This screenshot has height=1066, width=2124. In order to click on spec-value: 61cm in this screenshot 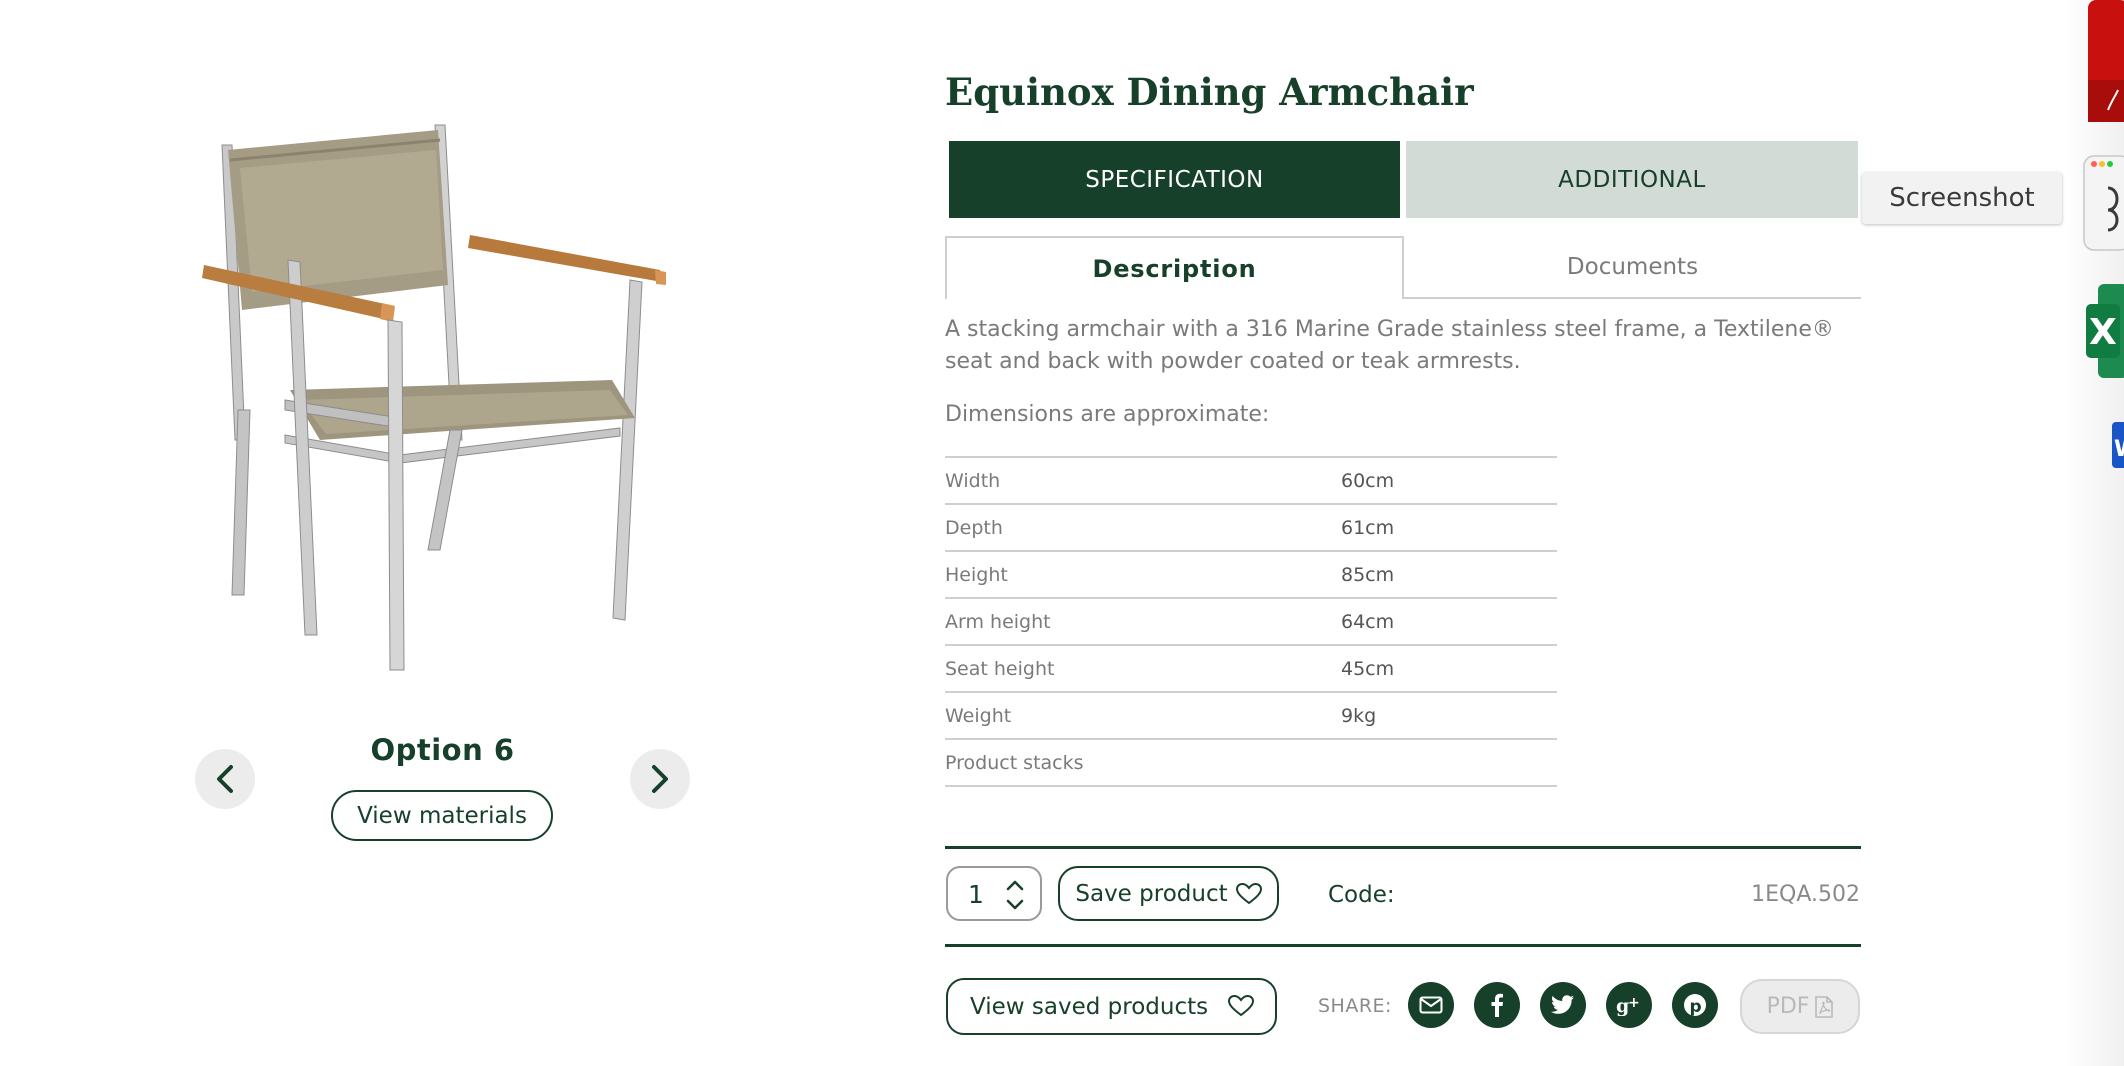, I will do `click(1368, 528)`.